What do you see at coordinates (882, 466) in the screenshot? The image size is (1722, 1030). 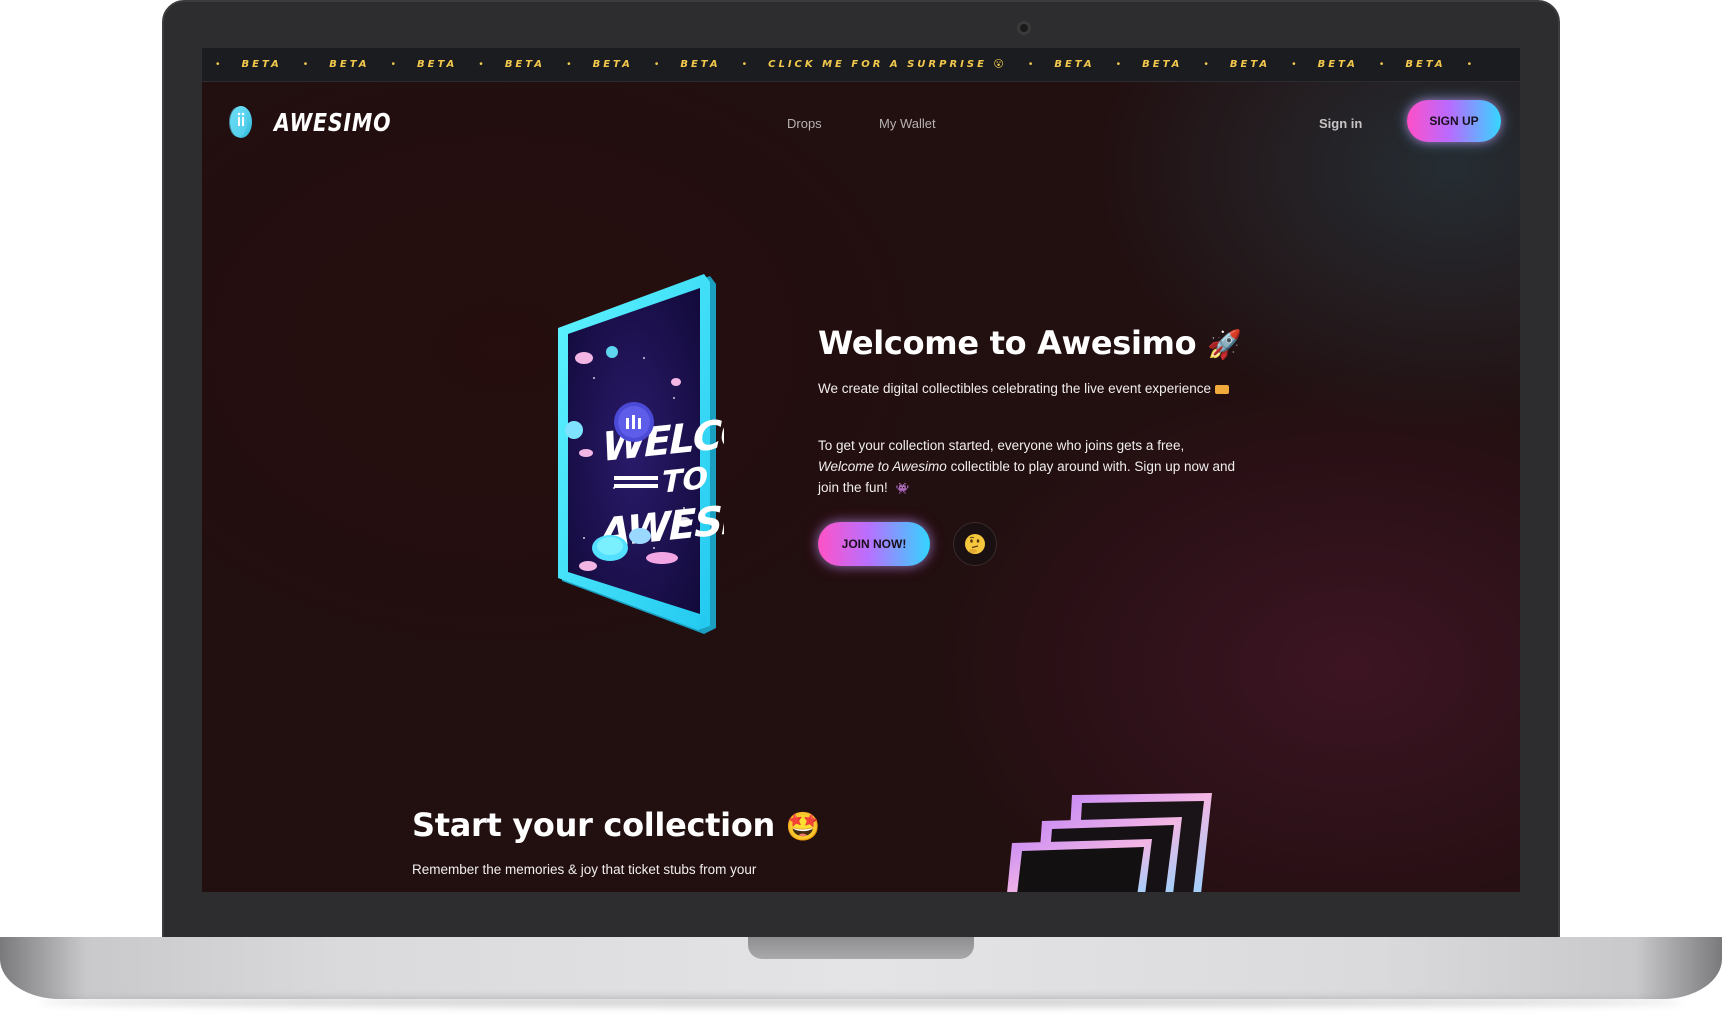 I see `signup-text-italic: Welcome to Awesimo` at bounding box center [882, 466].